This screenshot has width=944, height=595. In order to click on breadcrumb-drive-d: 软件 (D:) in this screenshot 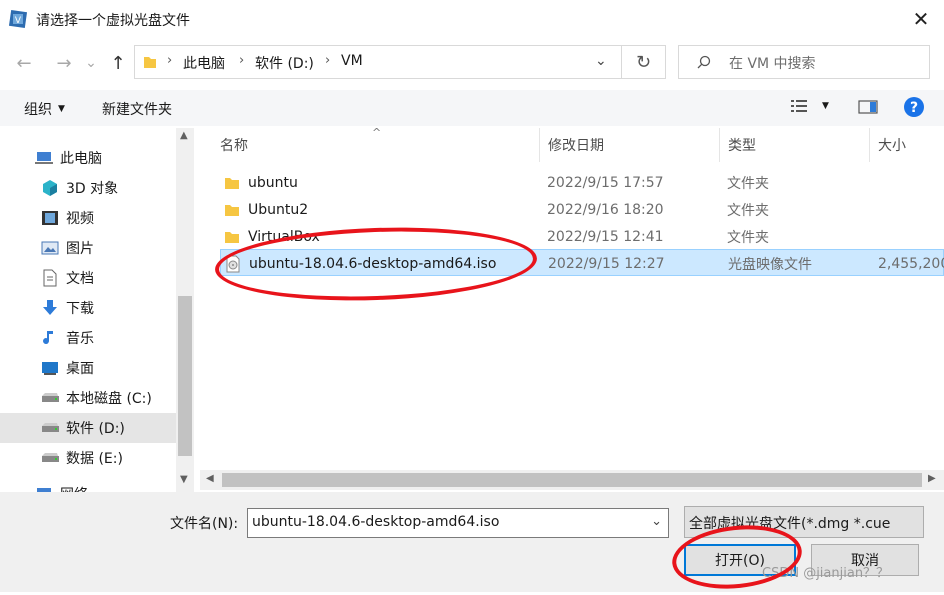, I will do `click(284, 63)`.